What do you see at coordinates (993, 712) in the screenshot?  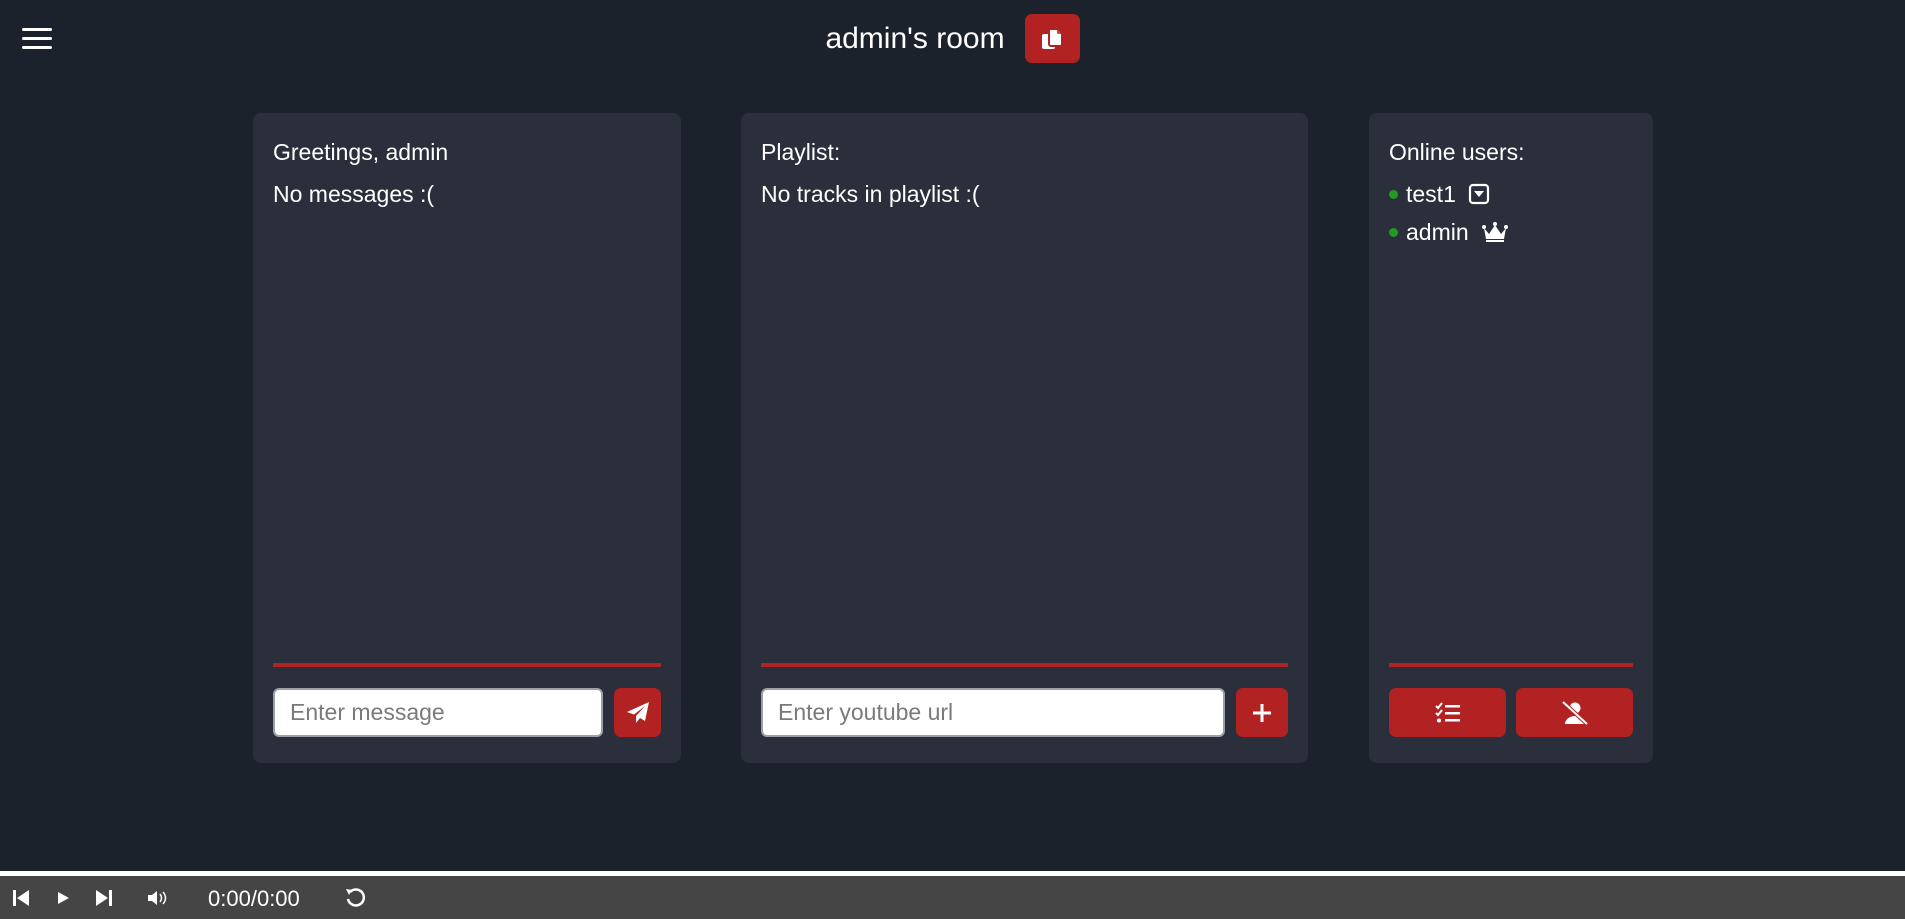 I see `youtube-url-input` at bounding box center [993, 712].